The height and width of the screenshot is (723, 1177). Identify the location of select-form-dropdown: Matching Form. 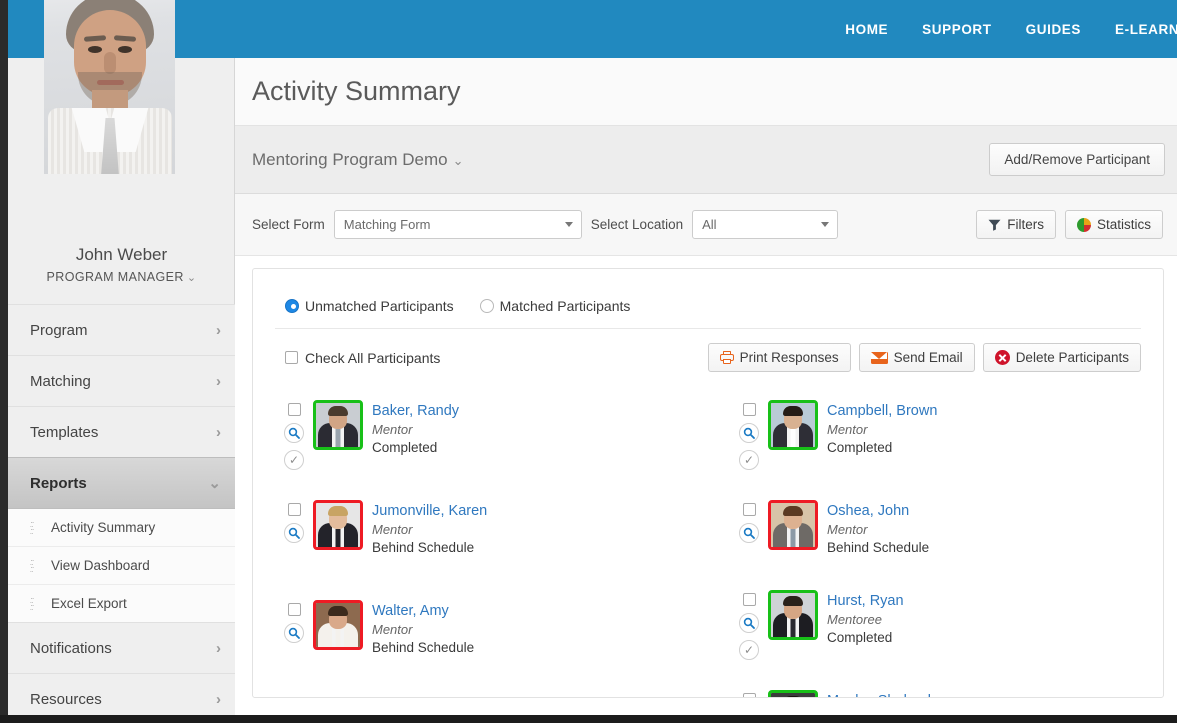
(457, 224).